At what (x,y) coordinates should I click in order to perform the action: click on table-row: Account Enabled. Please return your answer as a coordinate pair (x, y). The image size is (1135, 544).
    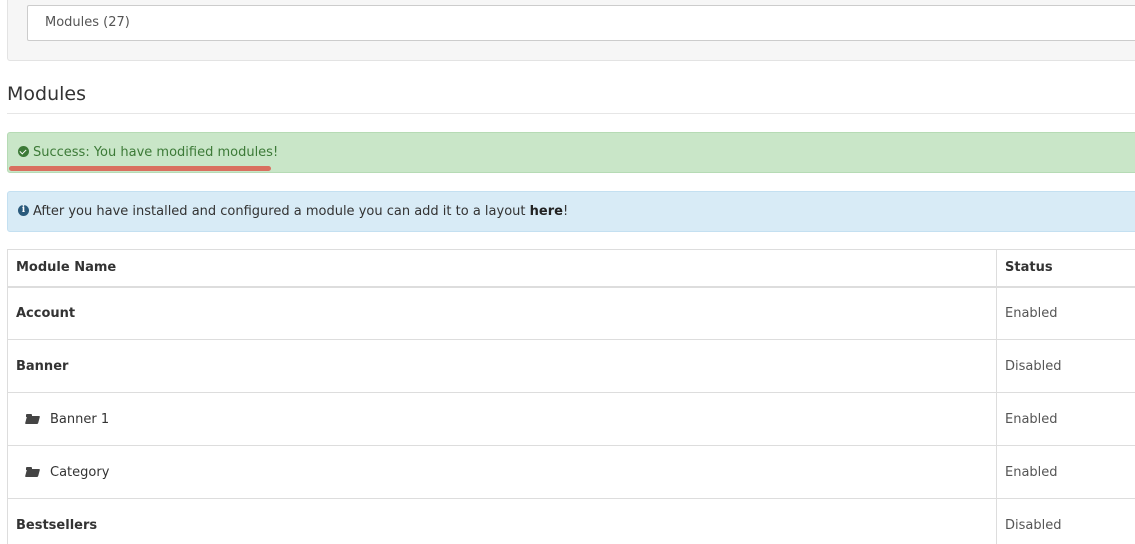
    Looking at the image, I should click on (571, 313).